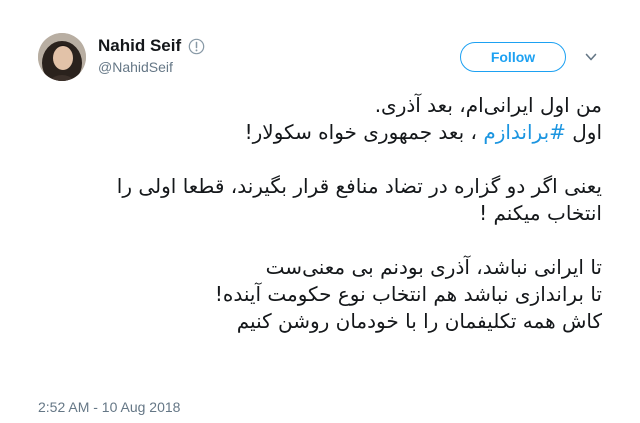  I want to click on tweet-text-fragment: ، بعد جمهوری خواه سکولار!, so click(364, 132).